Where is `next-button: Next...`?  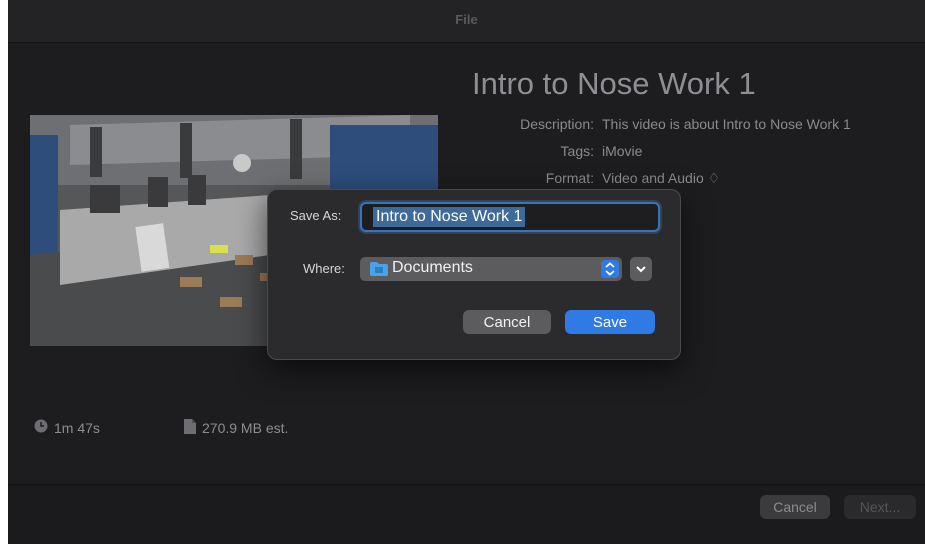
next-button: Next... is located at coordinates (880, 507).